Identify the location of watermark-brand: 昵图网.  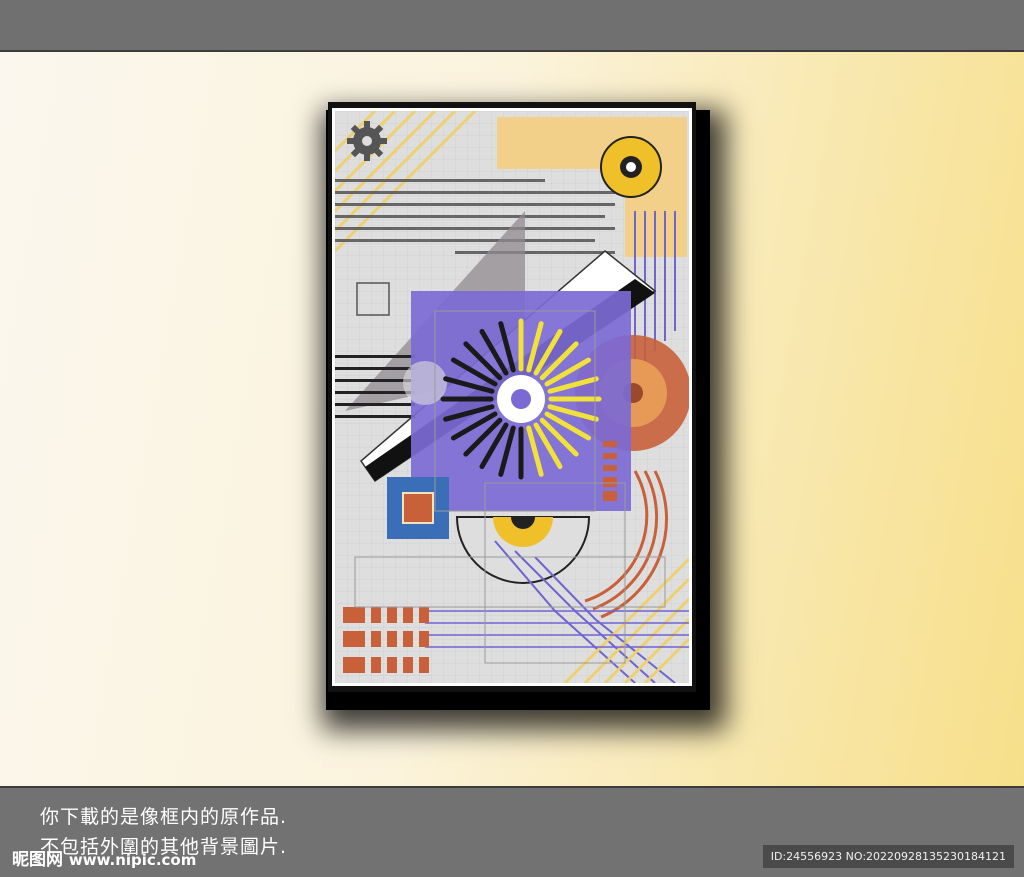
(37, 860).